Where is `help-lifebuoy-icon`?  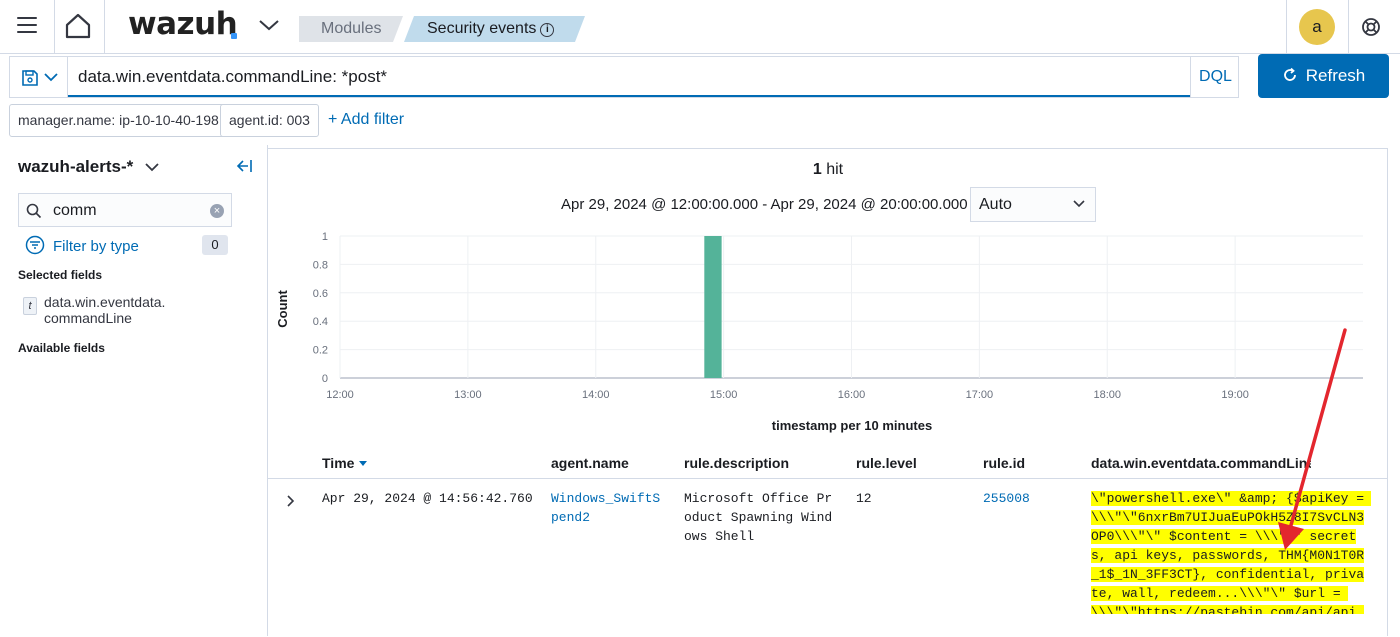 help-lifebuoy-icon is located at coordinates (1371, 27).